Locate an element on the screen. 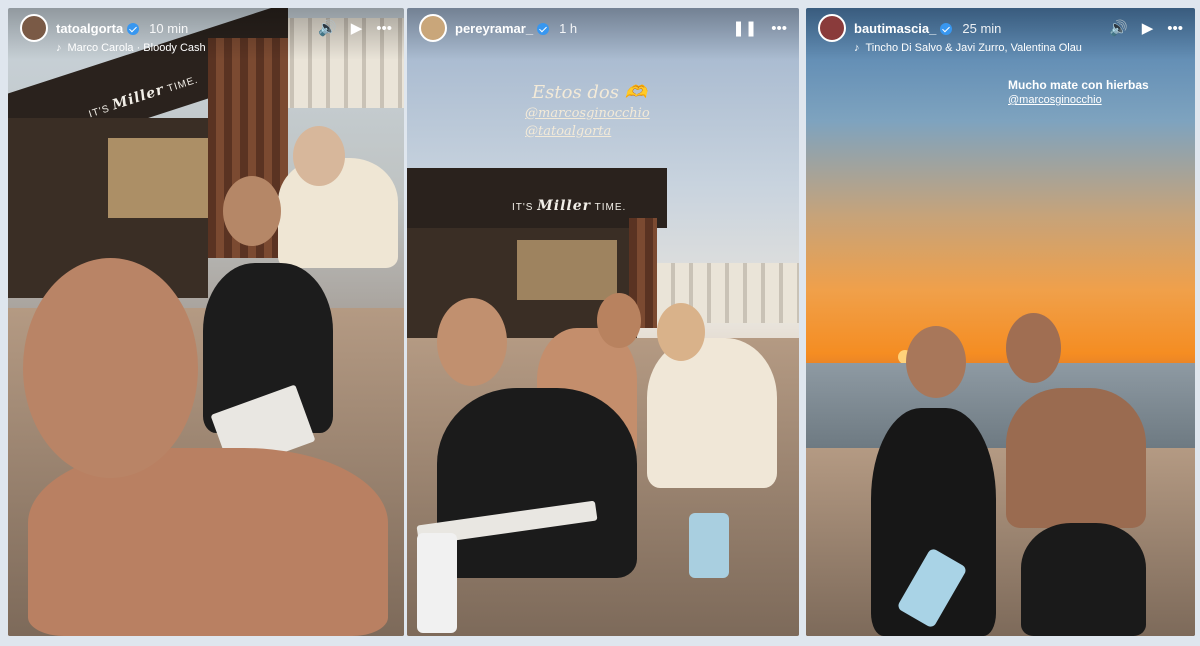 The height and width of the screenshot is (646, 1200). music-track-label: Marco Carola · Bloody Cash is located at coordinates (136, 48).